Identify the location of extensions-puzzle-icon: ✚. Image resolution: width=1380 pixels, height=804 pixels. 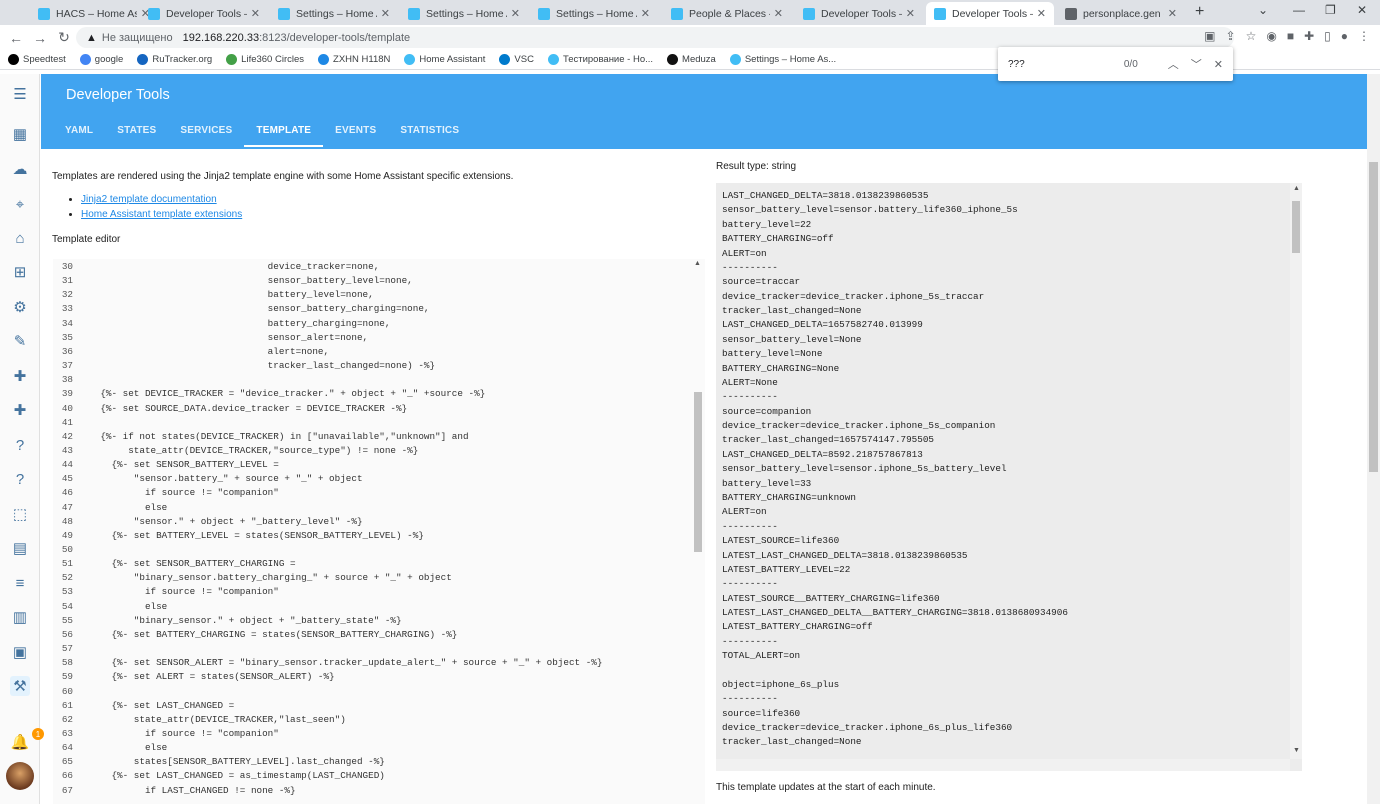
(1309, 36).